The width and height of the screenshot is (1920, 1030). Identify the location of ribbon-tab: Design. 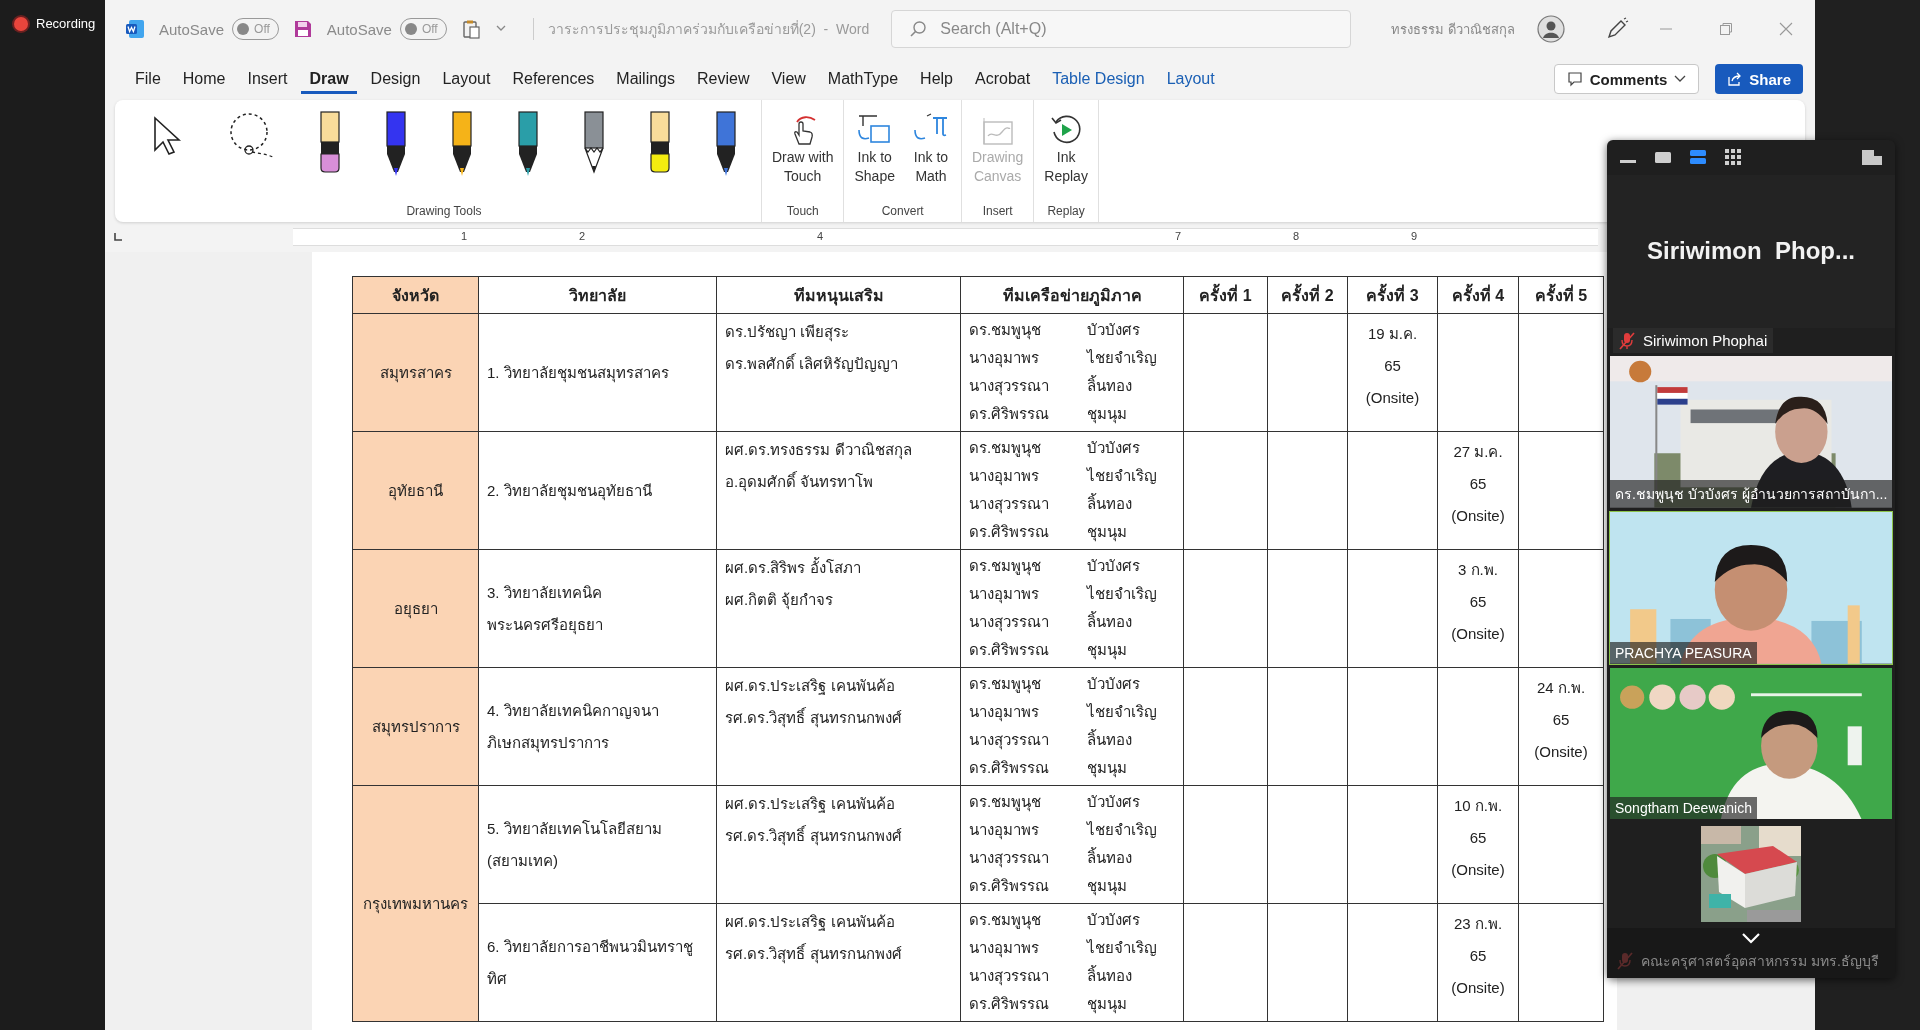
(395, 79).